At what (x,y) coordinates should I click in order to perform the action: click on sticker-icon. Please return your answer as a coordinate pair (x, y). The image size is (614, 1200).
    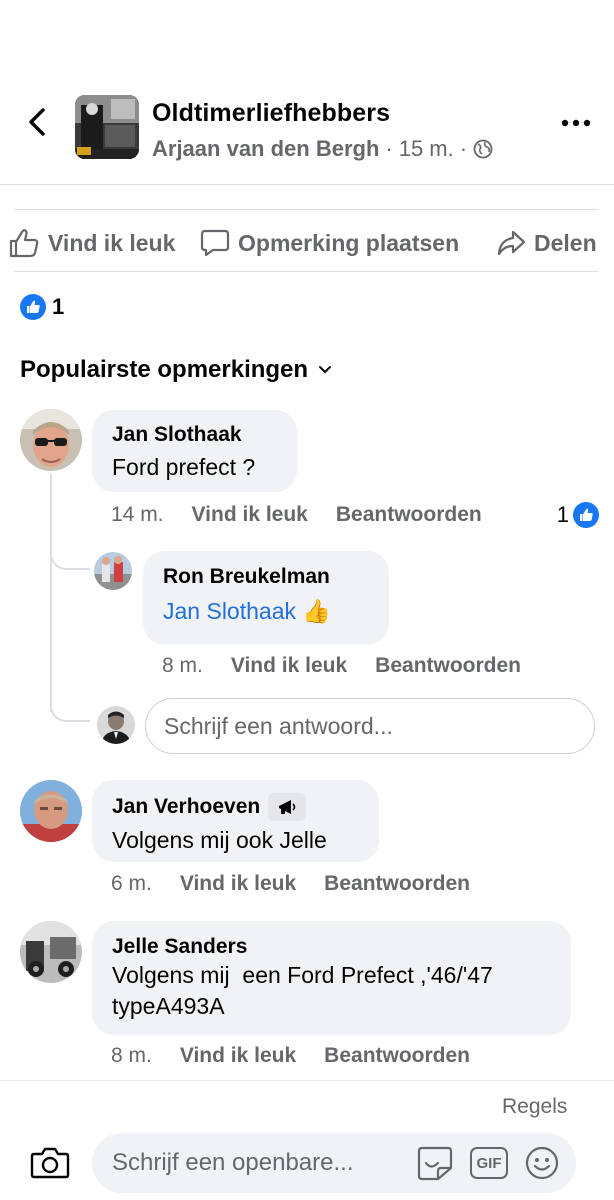
    Looking at the image, I should click on (435, 1163).